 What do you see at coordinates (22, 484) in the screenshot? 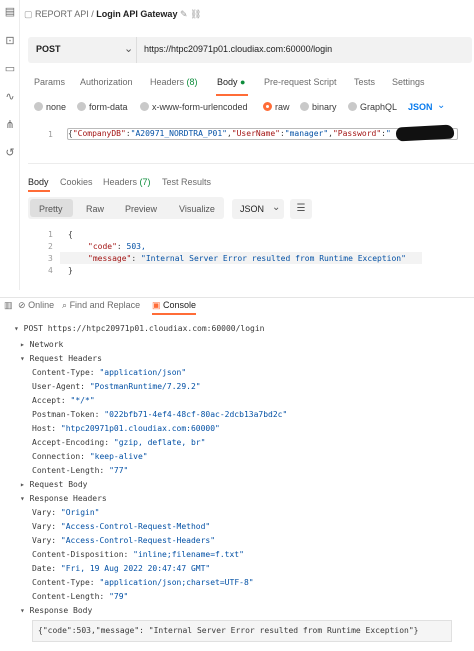
I see `chevron-right-icon: ▸` at bounding box center [22, 484].